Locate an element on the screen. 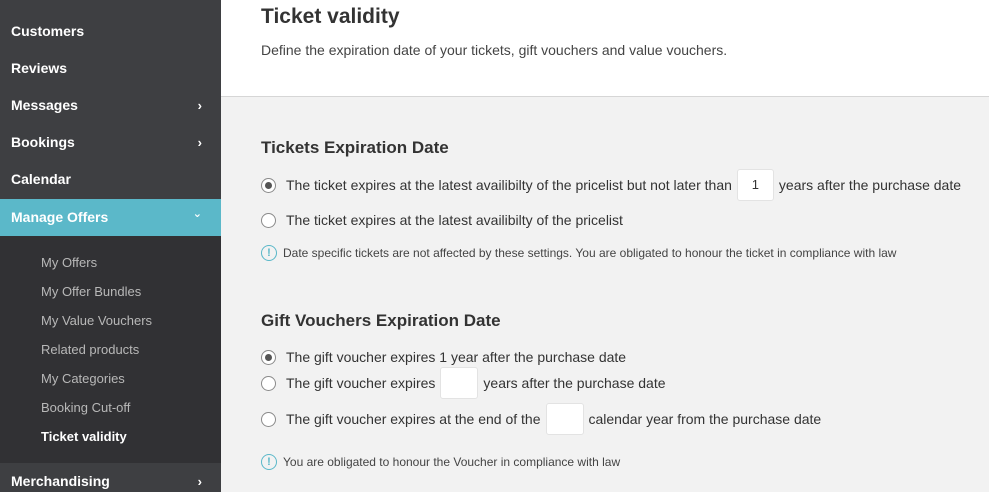  option-text: The gift voucher expires is located at coordinates (361, 383).